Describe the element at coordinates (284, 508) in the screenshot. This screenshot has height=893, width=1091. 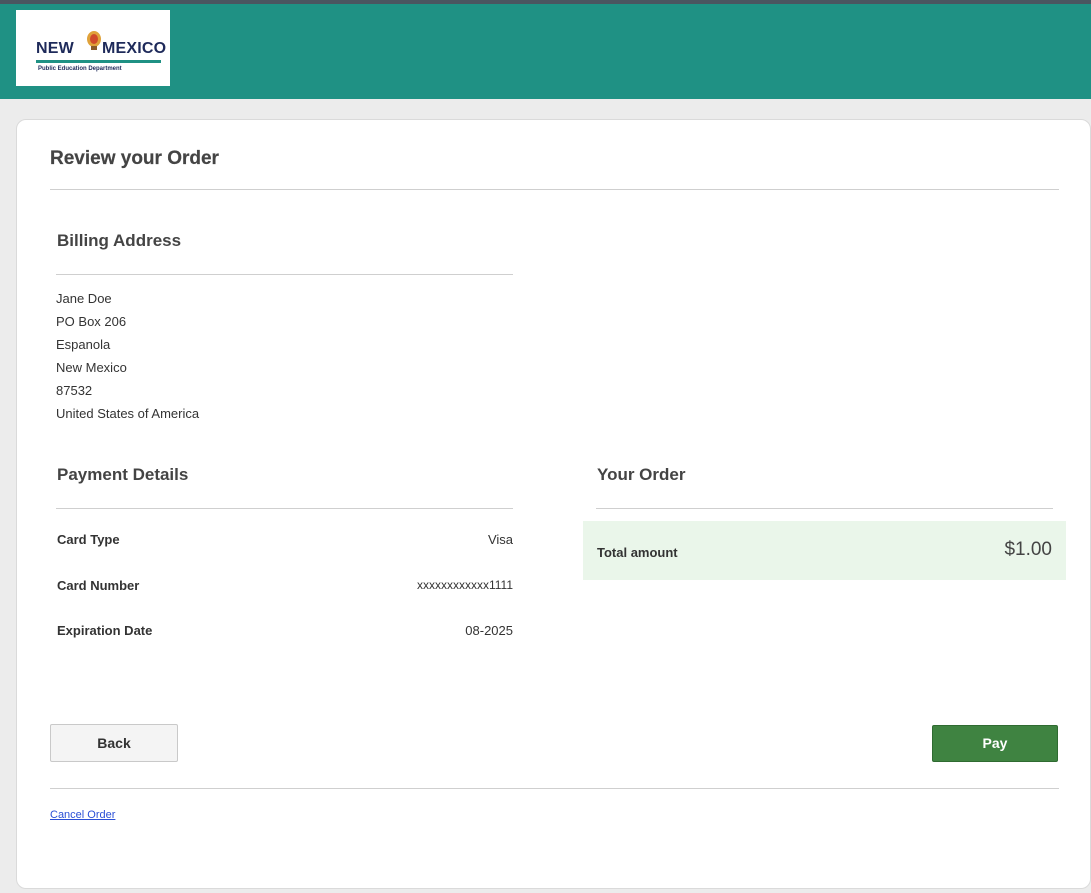
I see `payment-divider` at that location.